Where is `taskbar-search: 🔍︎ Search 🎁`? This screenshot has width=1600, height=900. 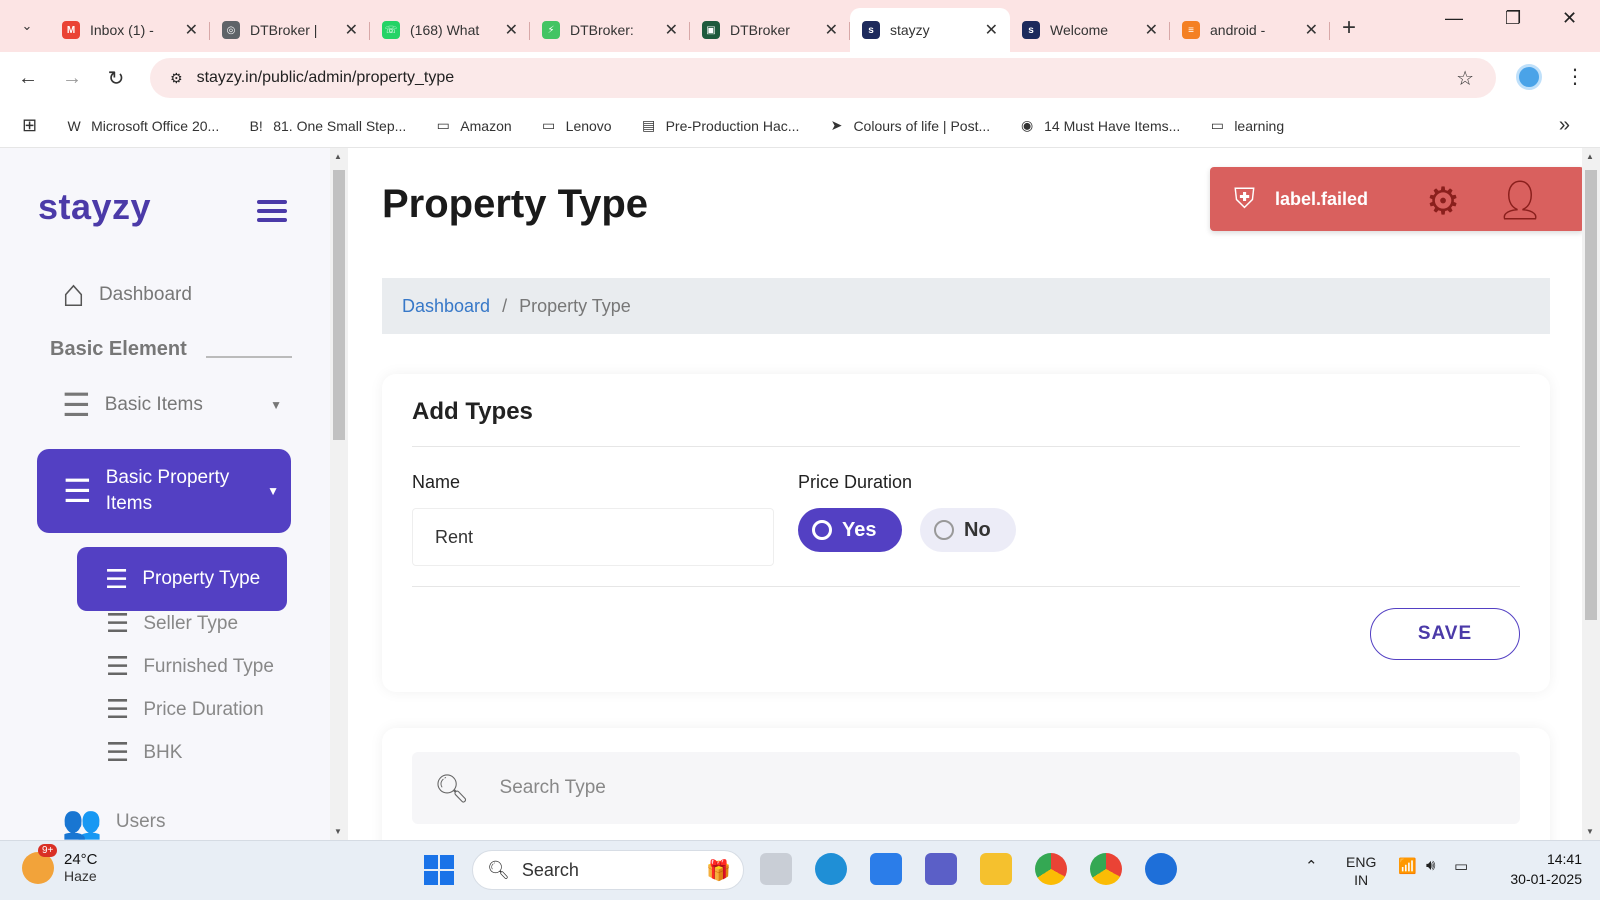 taskbar-search: 🔍︎ Search 🎁 is located at coordinates (608, 870).